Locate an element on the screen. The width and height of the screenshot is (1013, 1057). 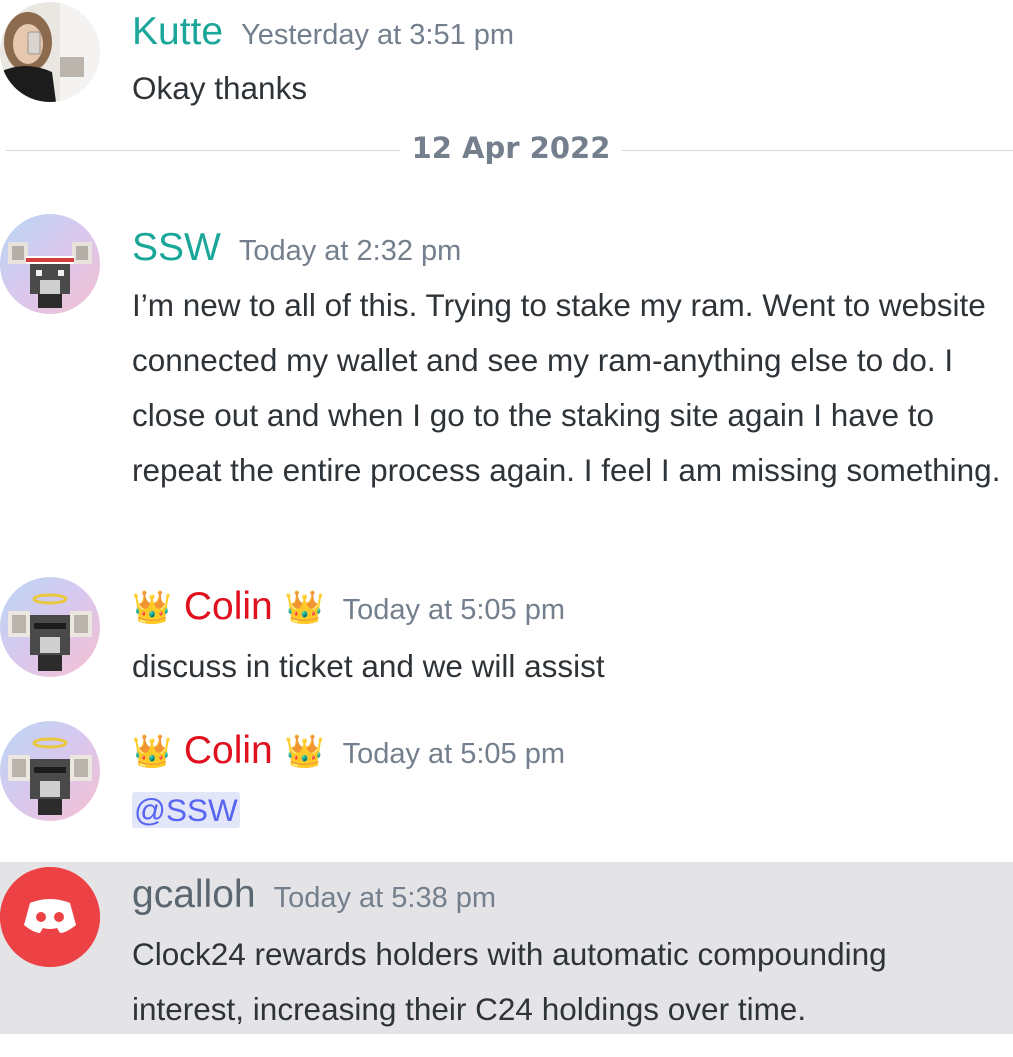
username: SSW is located at coordinates (176, 247).